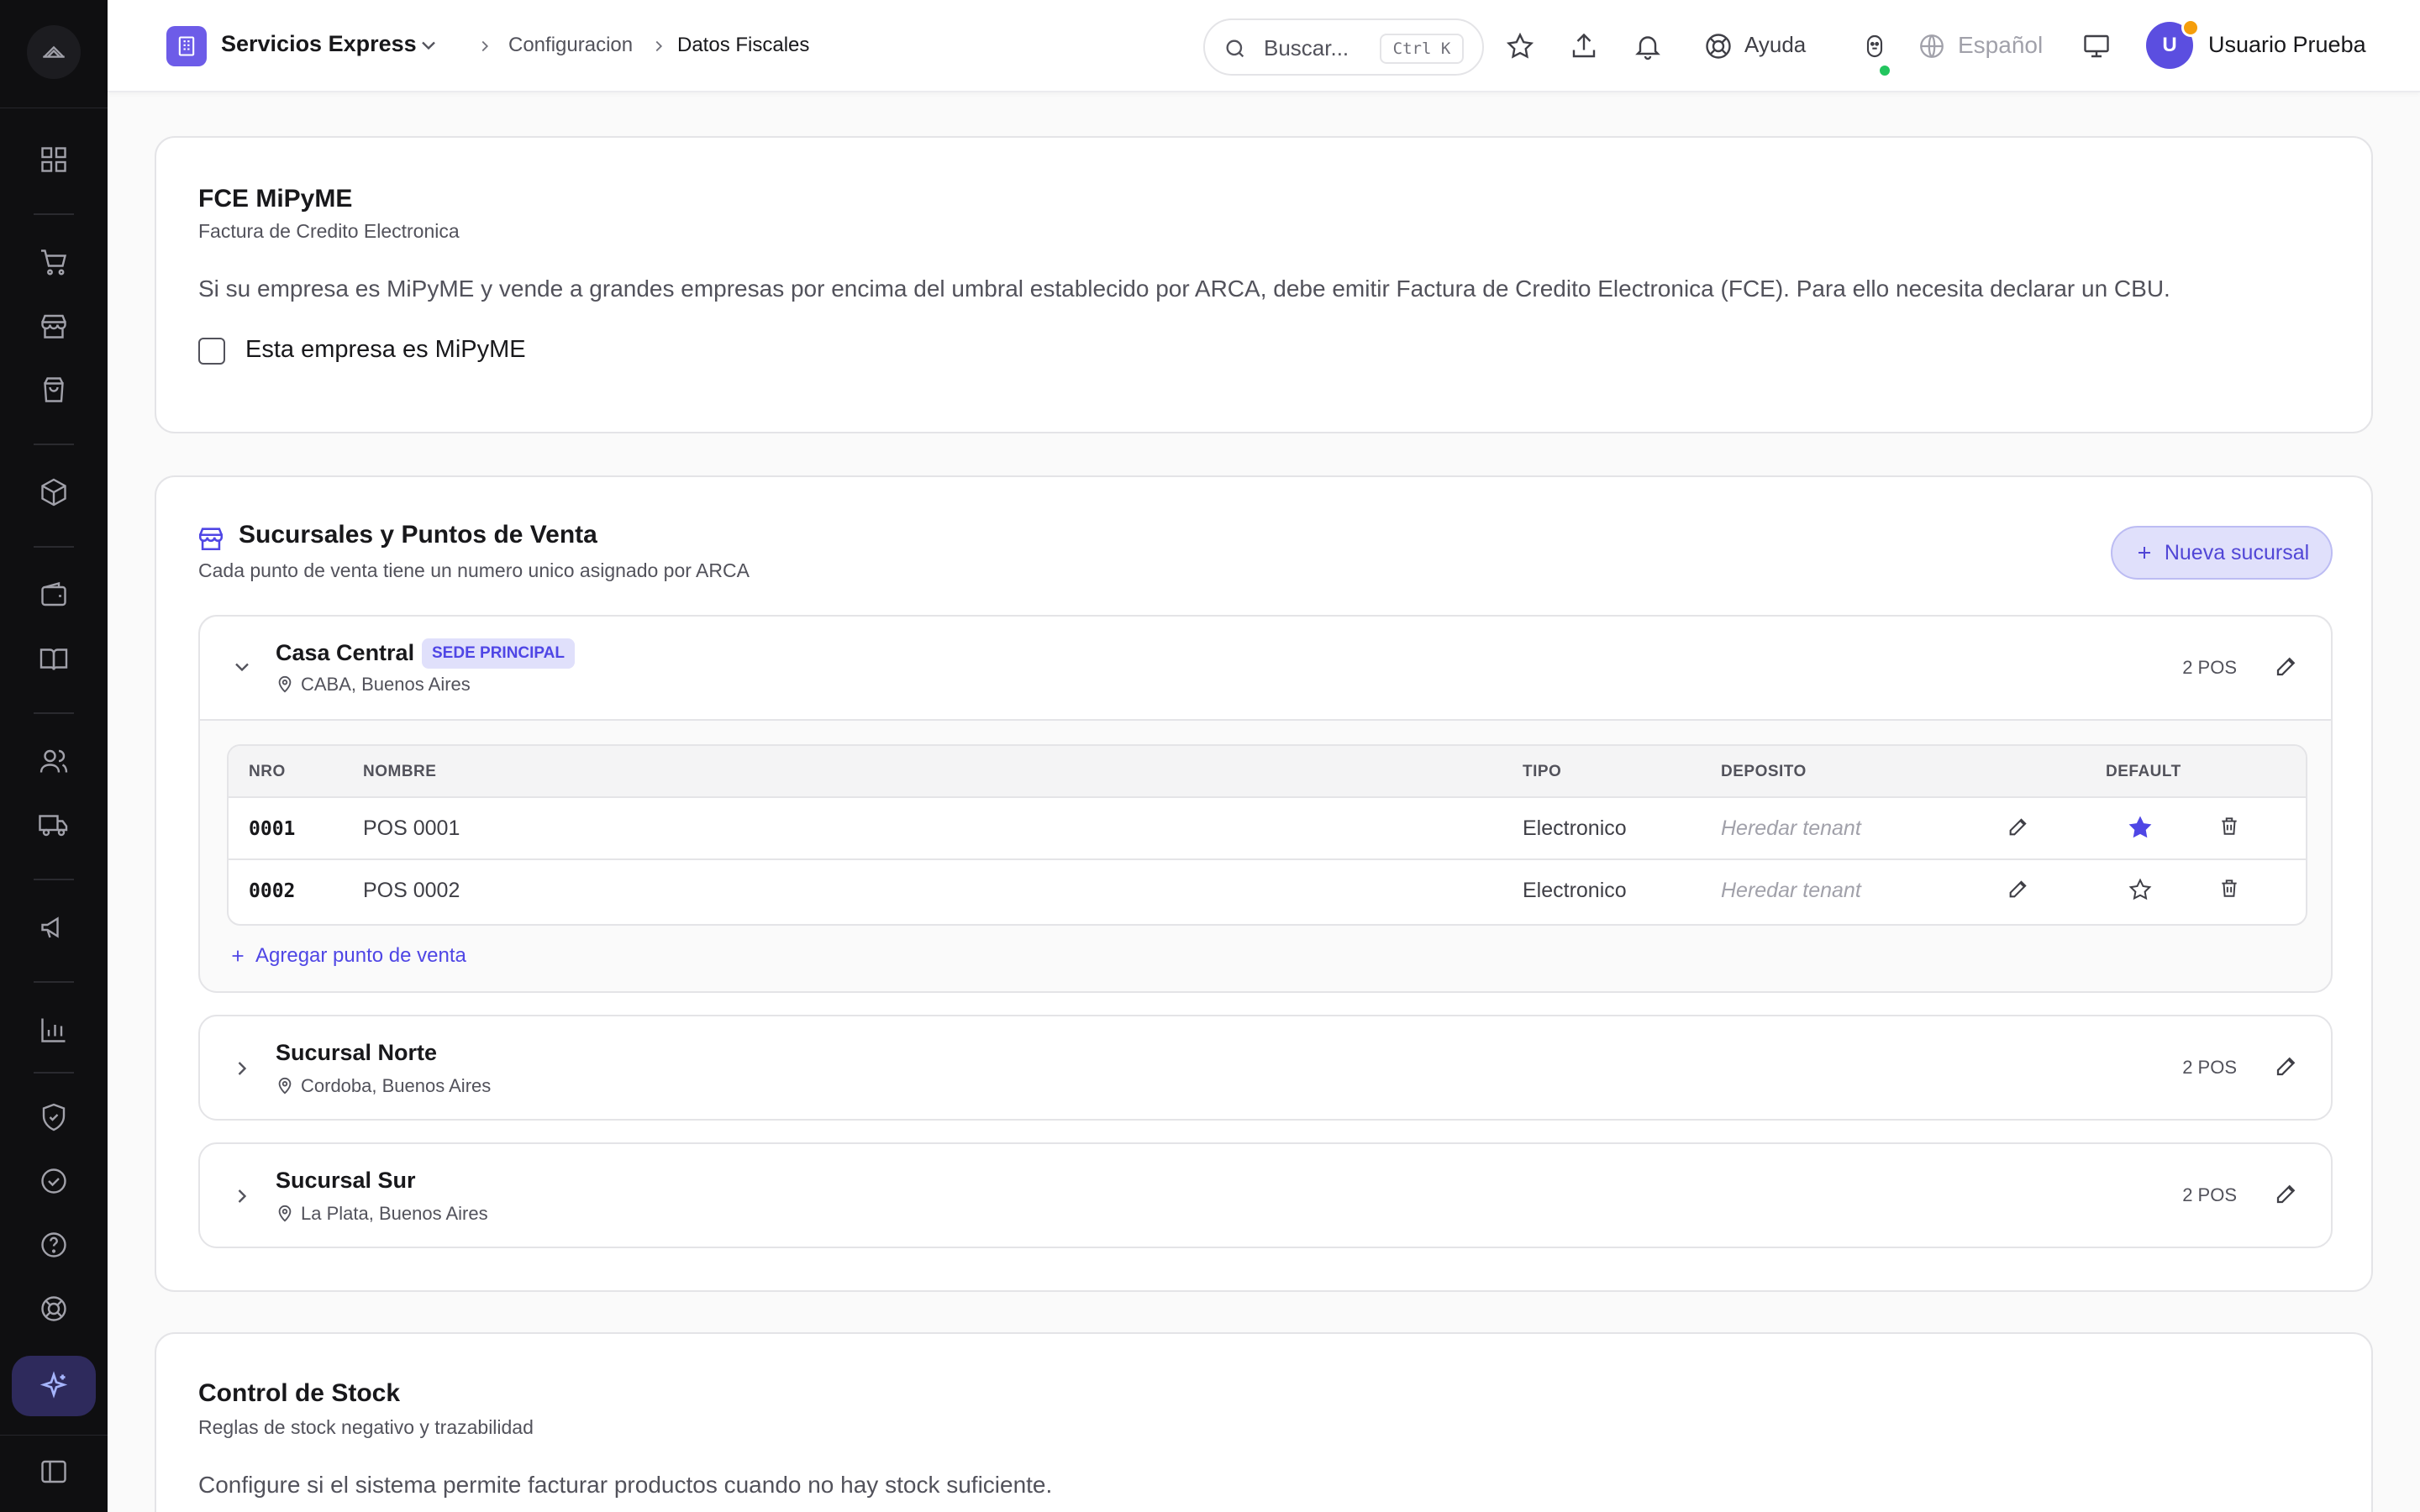 The width and height of the screenshot is (2420, 1512). What do you see at coordinates (272, 891) in the screenshot?
I see `pos-nro: 0002` at bounding box center [272, 891].